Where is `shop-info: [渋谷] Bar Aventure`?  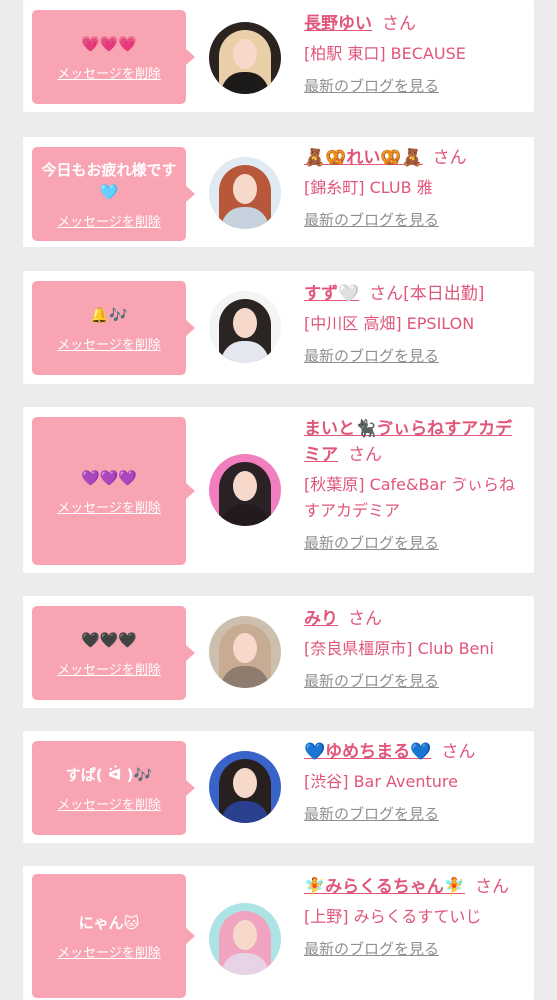 shop-info: [渋谷] Bar Aventure is located at coordinates (381, 781).